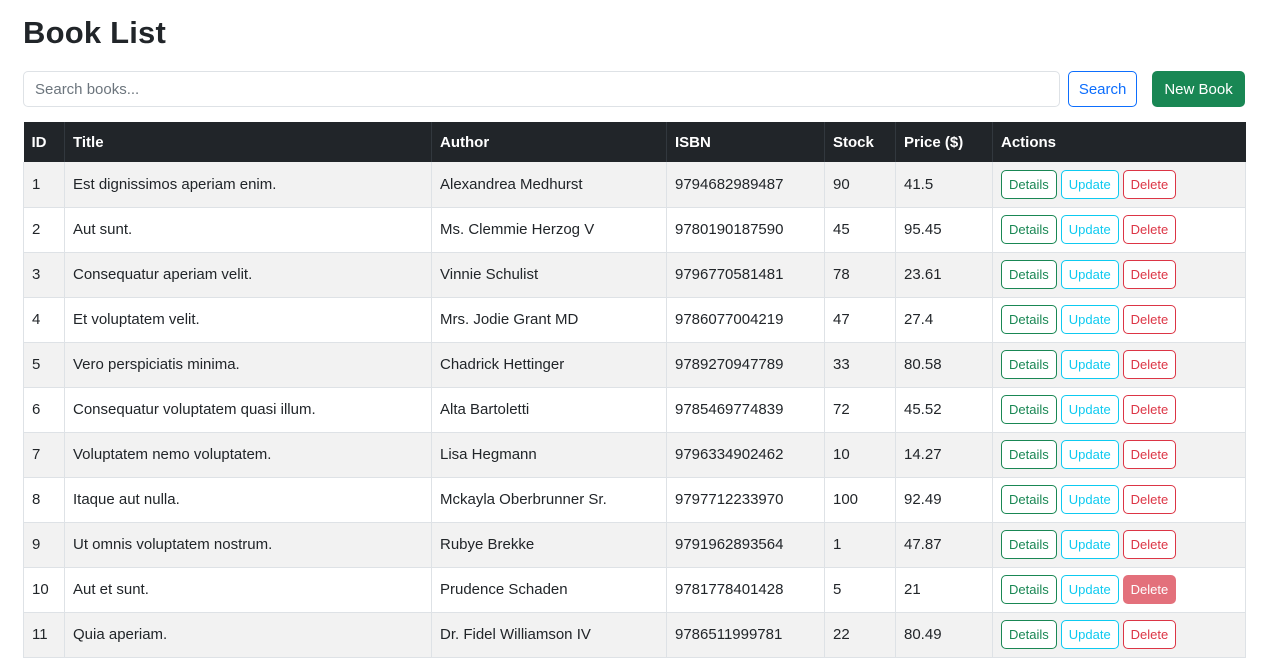 The image size is (1280, 658). What do you see at coordinates (1103, 89) in the screenshot?
I see `search-button: Search` at bounding box center [1103, 89].